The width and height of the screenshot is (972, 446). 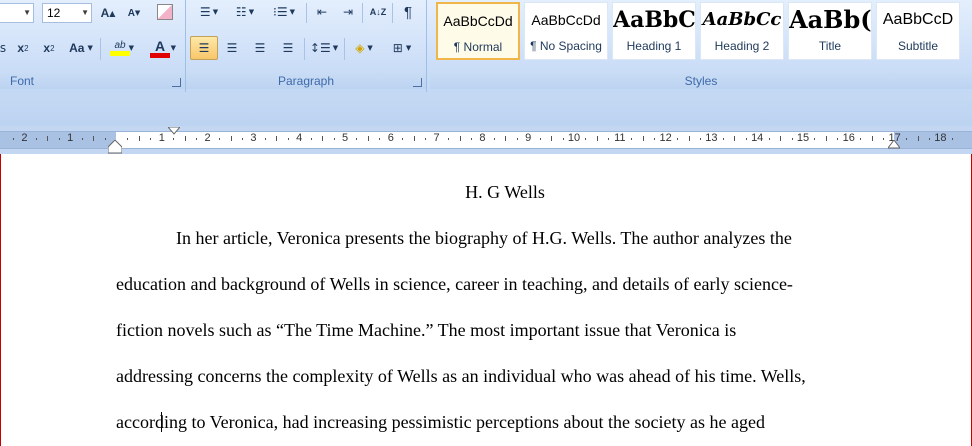 What do you see at coordinates (134, 13) in the screenshot?
I see `shrink-font-button: A ▼` at bounding box center [134, 13].